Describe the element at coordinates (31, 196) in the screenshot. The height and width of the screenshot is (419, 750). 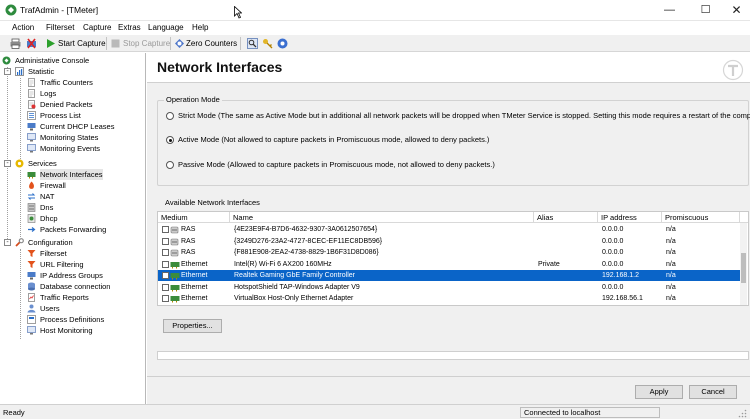
I see `nat-icon` at that location.